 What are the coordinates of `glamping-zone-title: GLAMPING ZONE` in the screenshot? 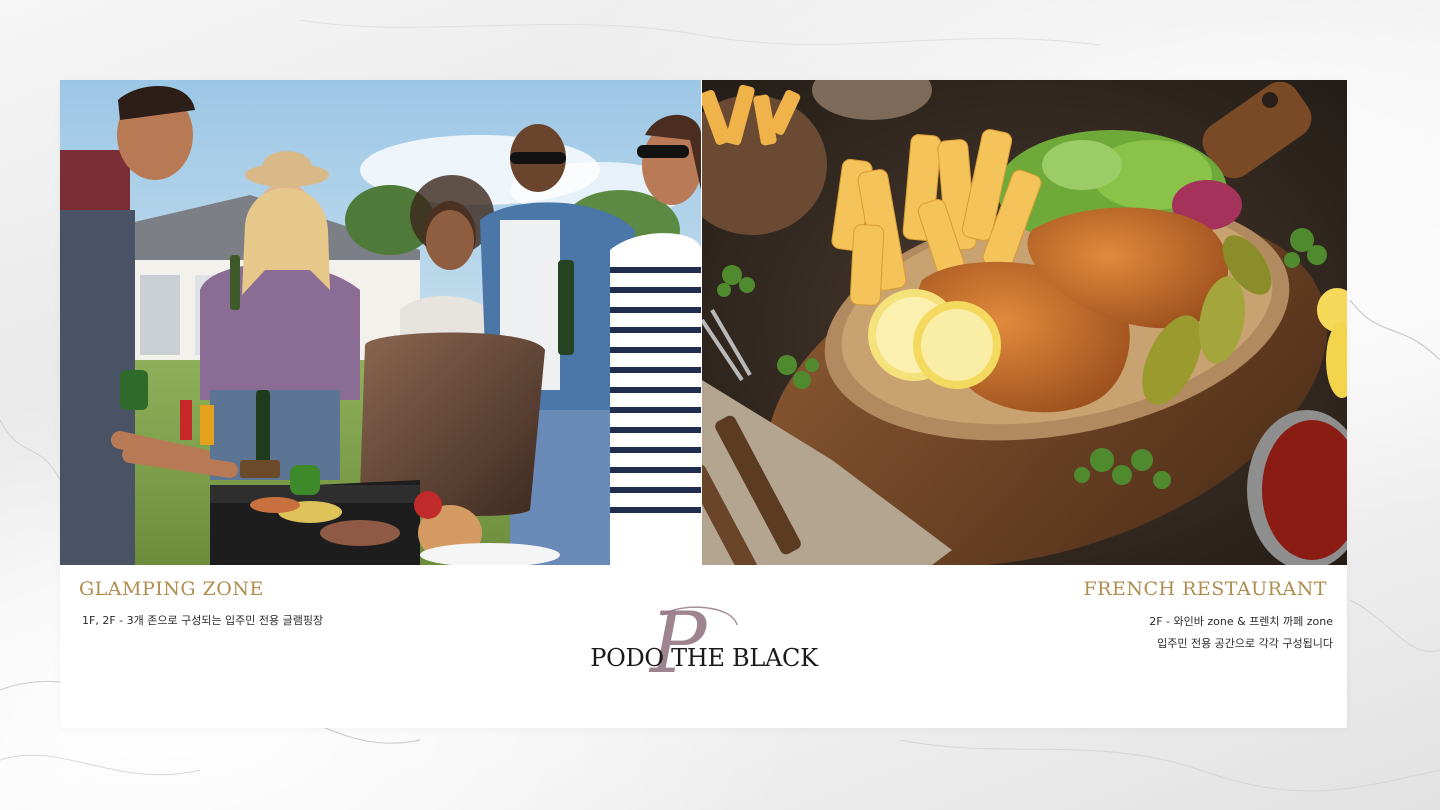 It's located at (171, 589).